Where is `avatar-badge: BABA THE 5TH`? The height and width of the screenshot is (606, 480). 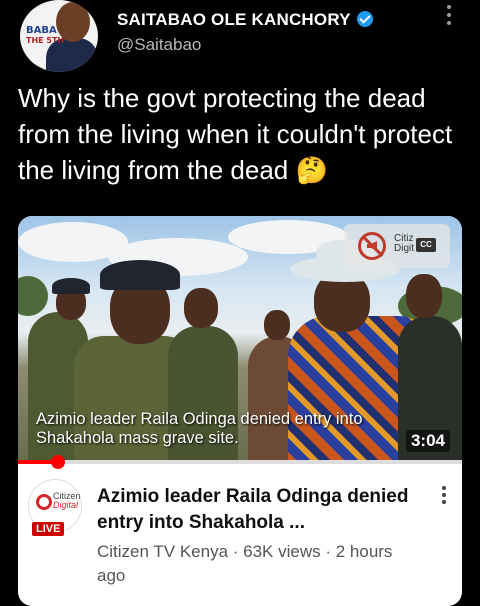 avatar-badge: BABA THE 5TH is located at coordinates (45, 36).